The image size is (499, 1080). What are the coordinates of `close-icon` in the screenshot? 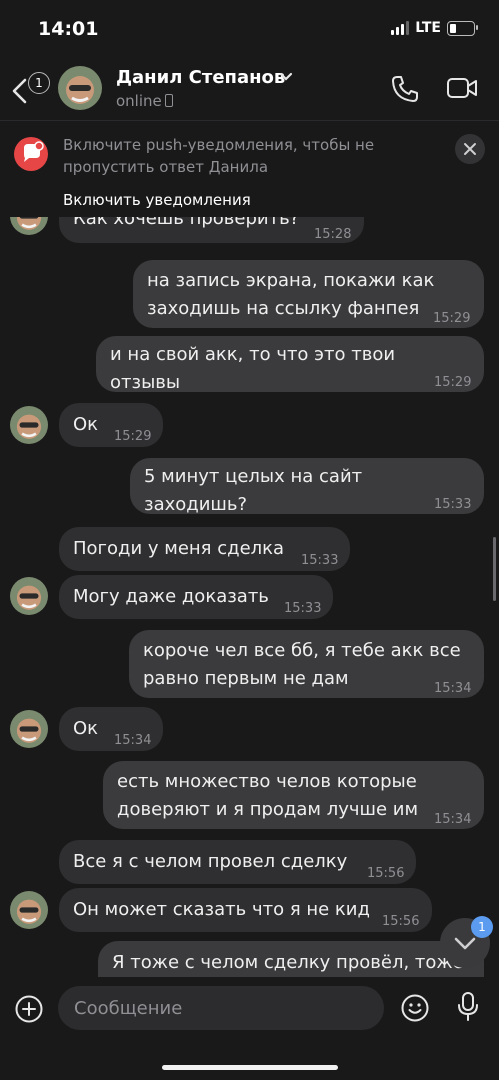 It's located at (470, 149).